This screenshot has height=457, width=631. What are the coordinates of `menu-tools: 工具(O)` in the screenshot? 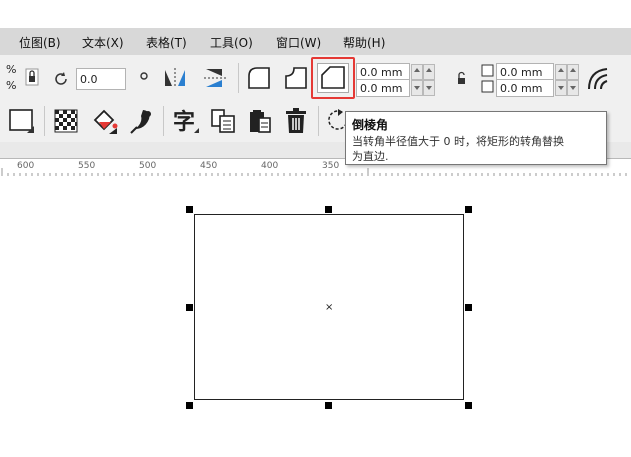 It's located at (231, 42).